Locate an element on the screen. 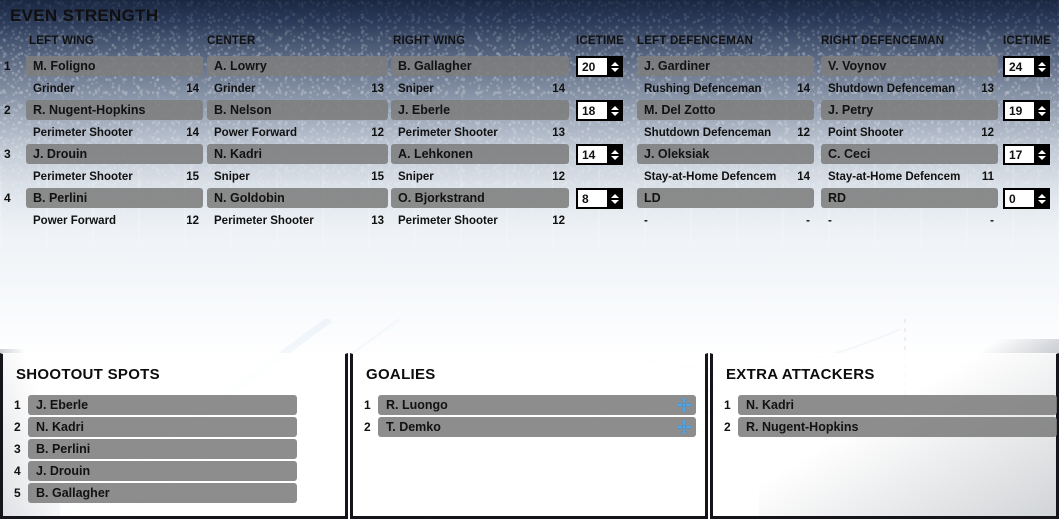 The image size is (1059, 519). icetime-spinner-defence-pair-4-value: 0 is located at coordinates (1019, 198).